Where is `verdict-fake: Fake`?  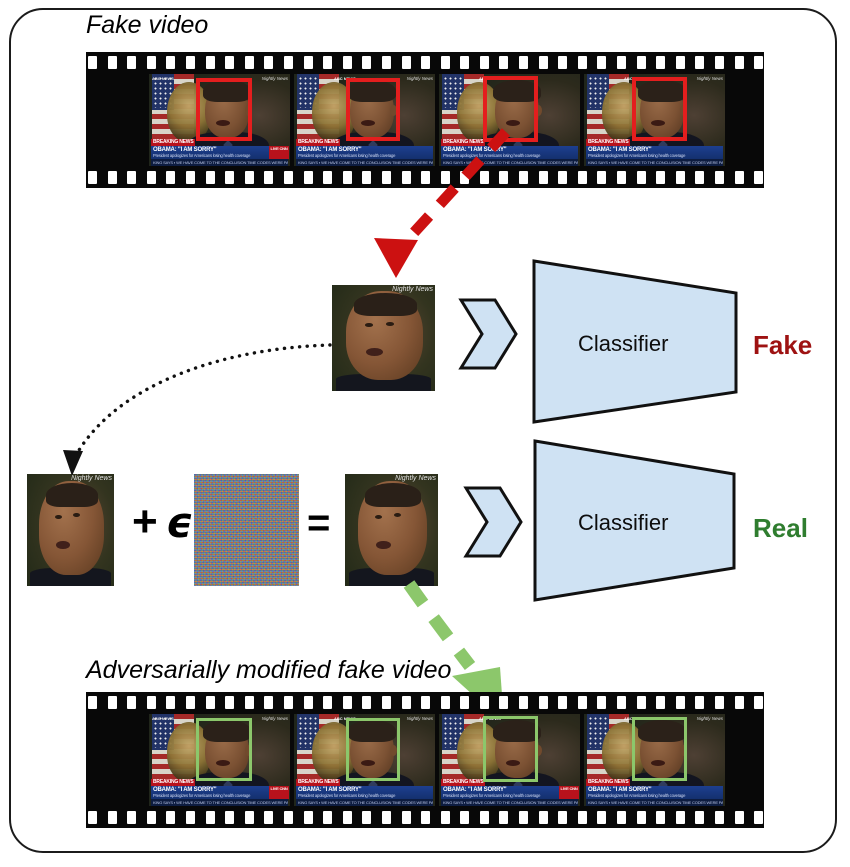 verdict-fake: Fake is located at coordinates (783, 345).